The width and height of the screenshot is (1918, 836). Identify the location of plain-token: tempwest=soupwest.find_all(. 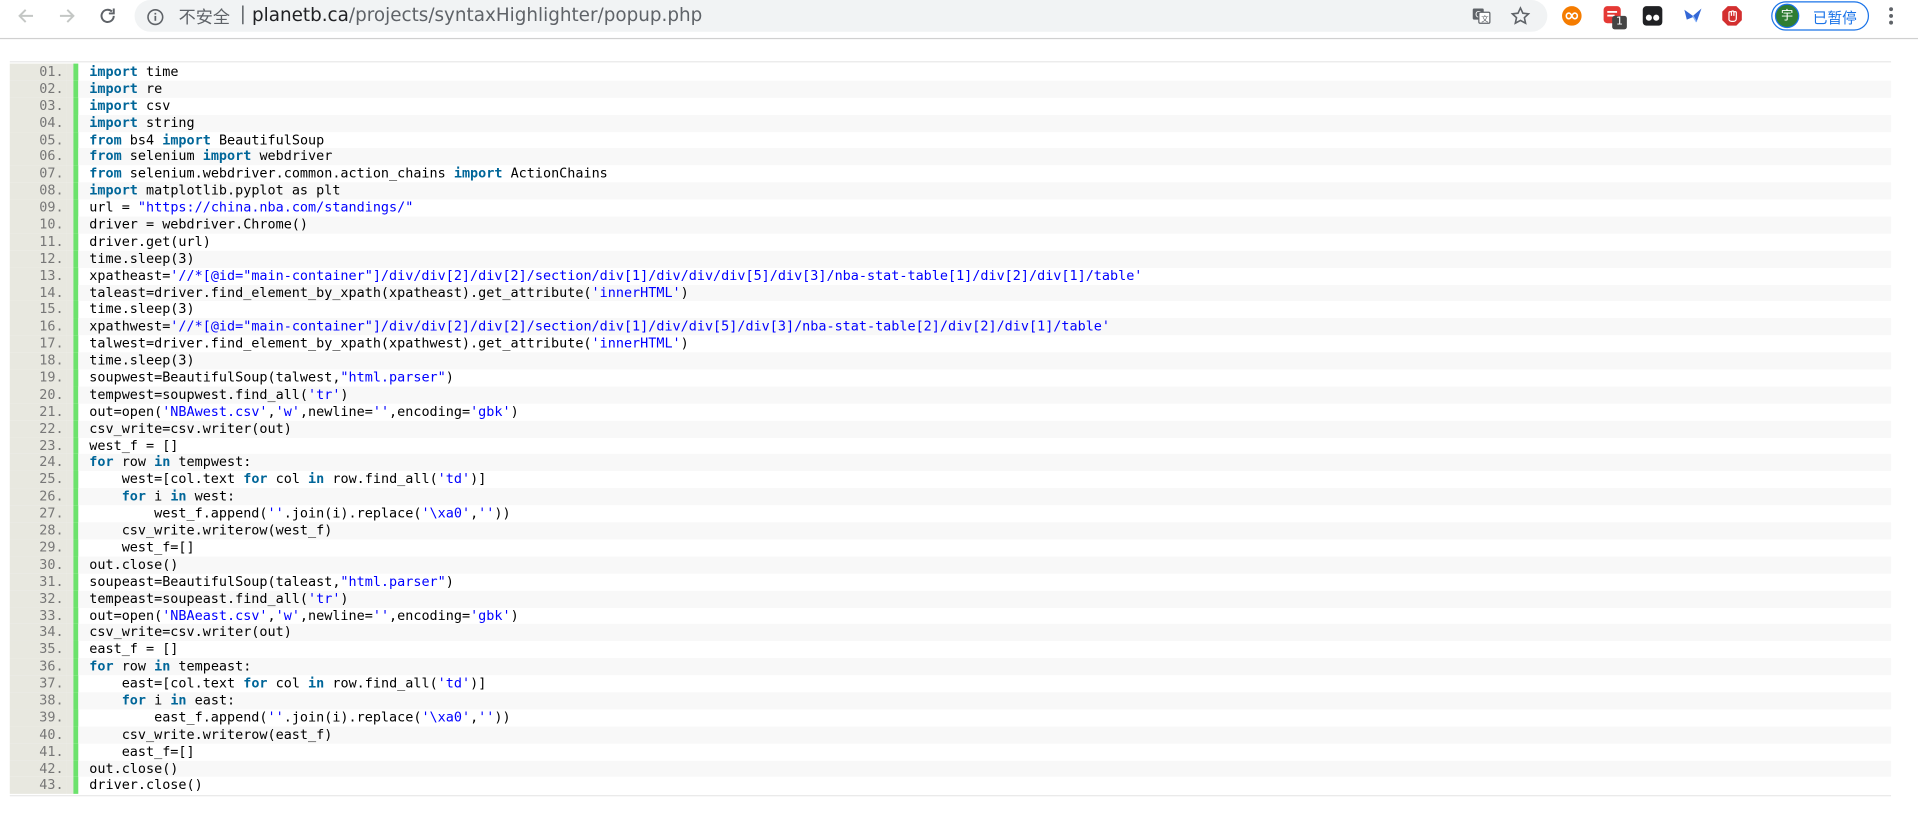
(199, 394).